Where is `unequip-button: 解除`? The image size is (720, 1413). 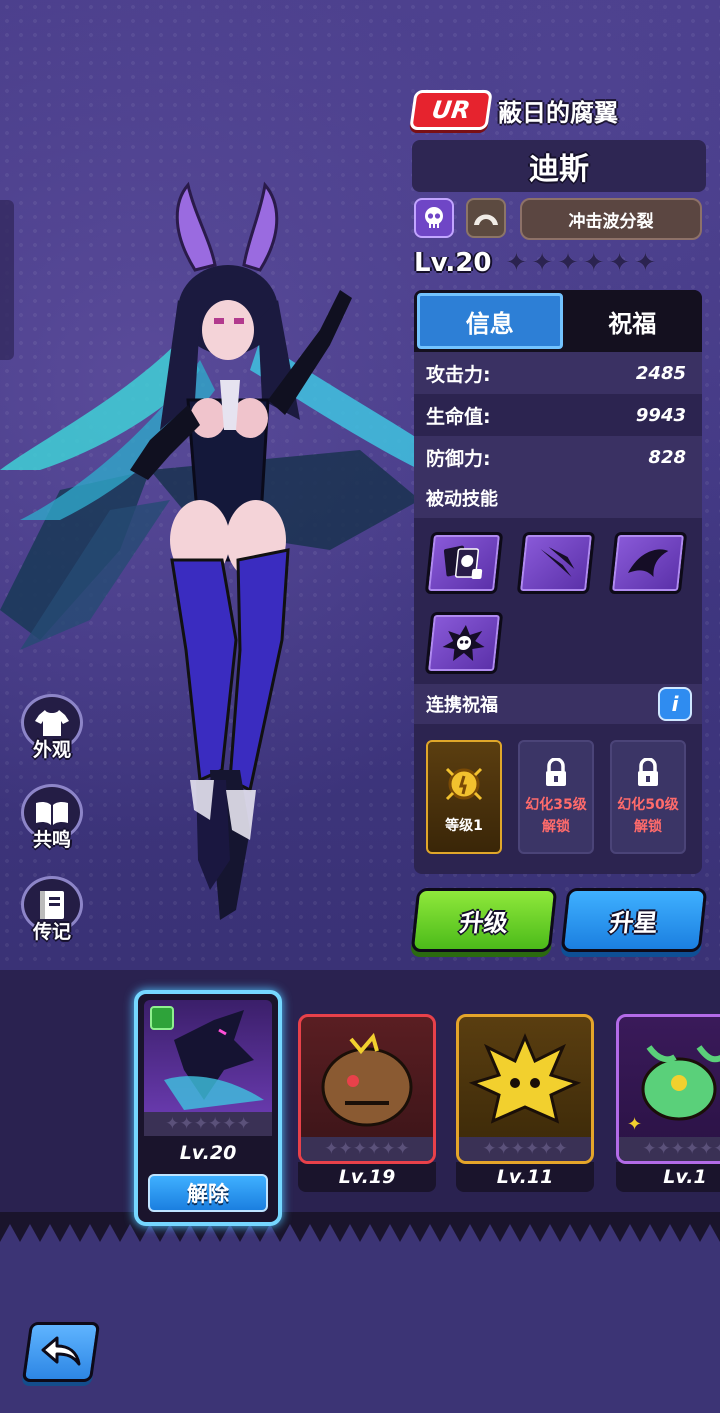 unequip-button: 解除 is located at coordinates (208, 1193).